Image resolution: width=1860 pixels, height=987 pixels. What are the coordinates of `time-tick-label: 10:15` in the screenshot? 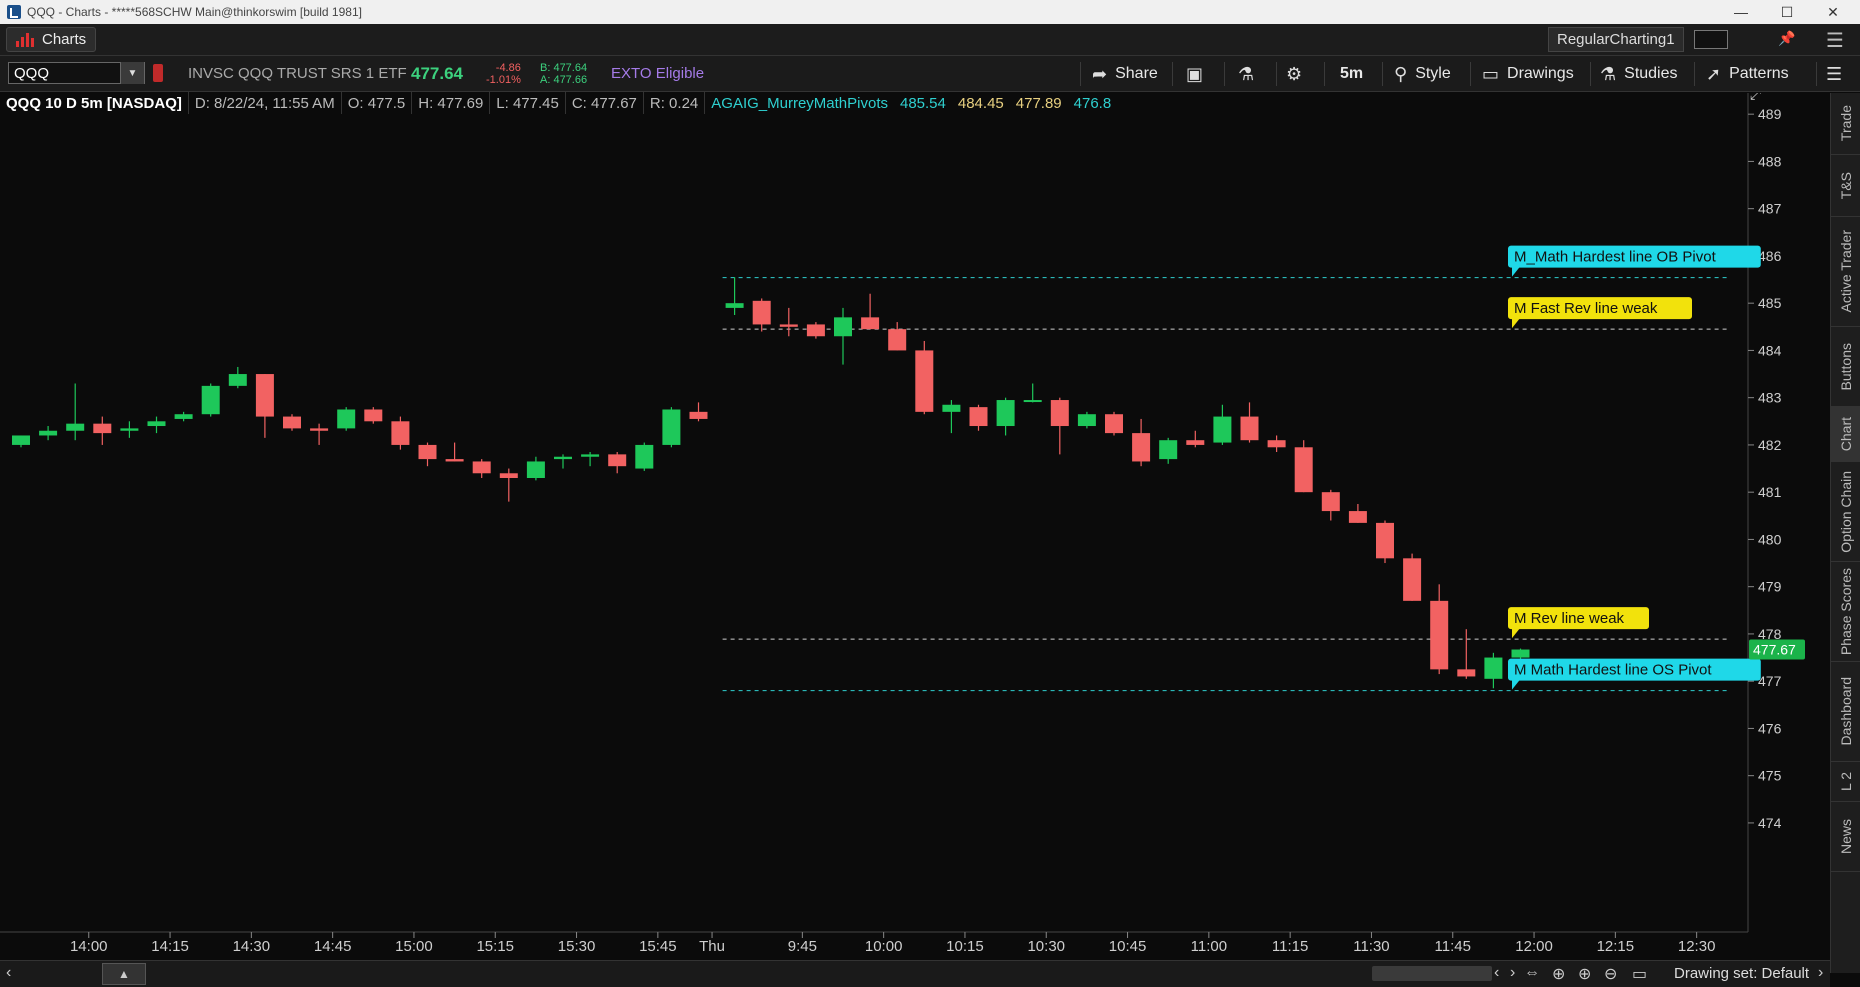 It's located at (965, 946).